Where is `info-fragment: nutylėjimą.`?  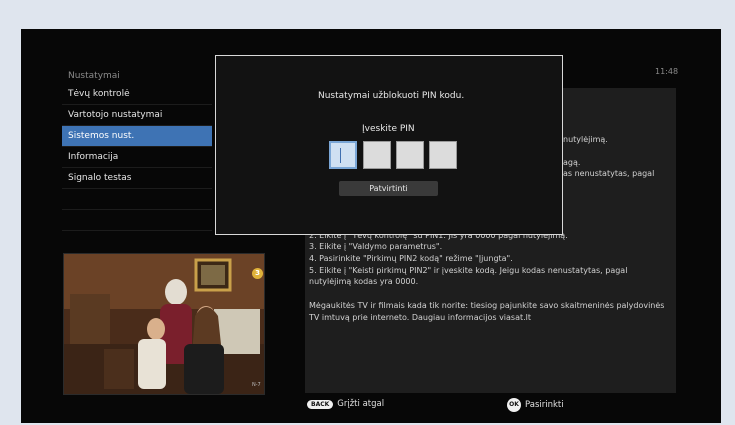 info-fragment: nutylėjimą. is located at coordinates (585, 139).